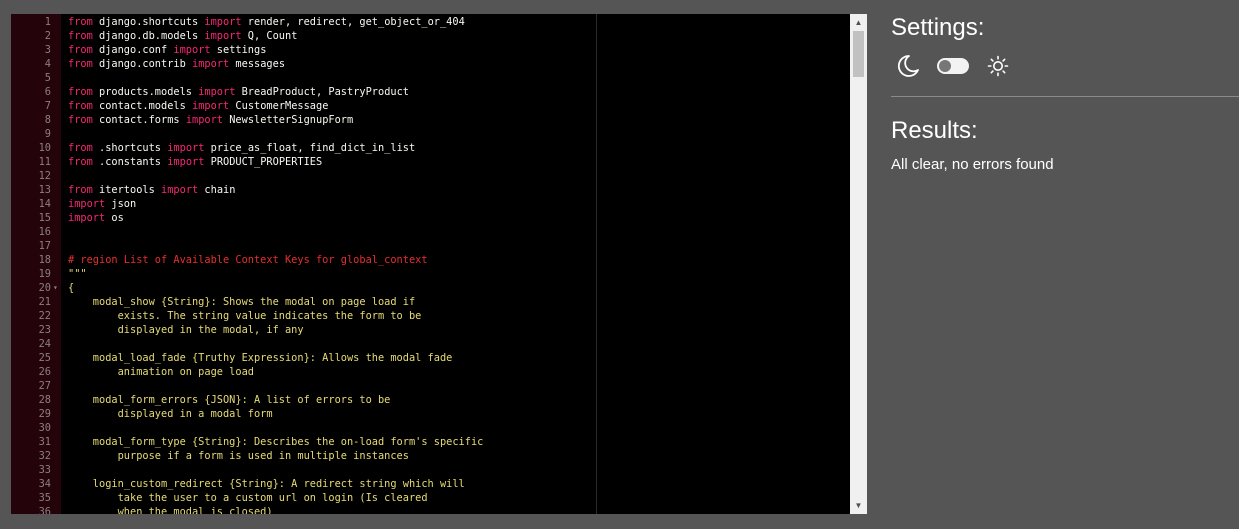  What do you see at coordinates (430, 470) in the screenshot?
I see `code-line: 33` at bounding box center [430, 470].